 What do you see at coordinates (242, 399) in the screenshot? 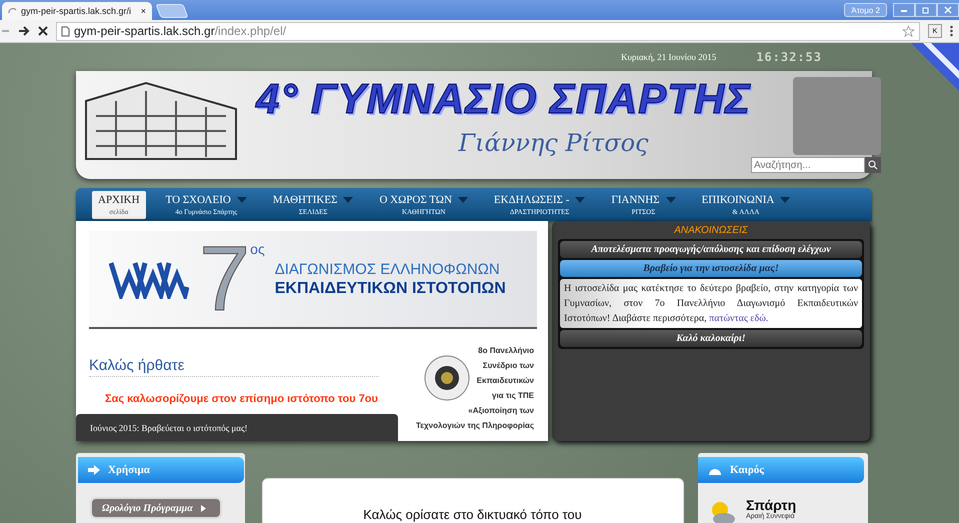
I see `intro-text: Σας καλωσορίζουμε στον επίσημο ιστότοπο του 7ου` at bounding box center [242, 399].